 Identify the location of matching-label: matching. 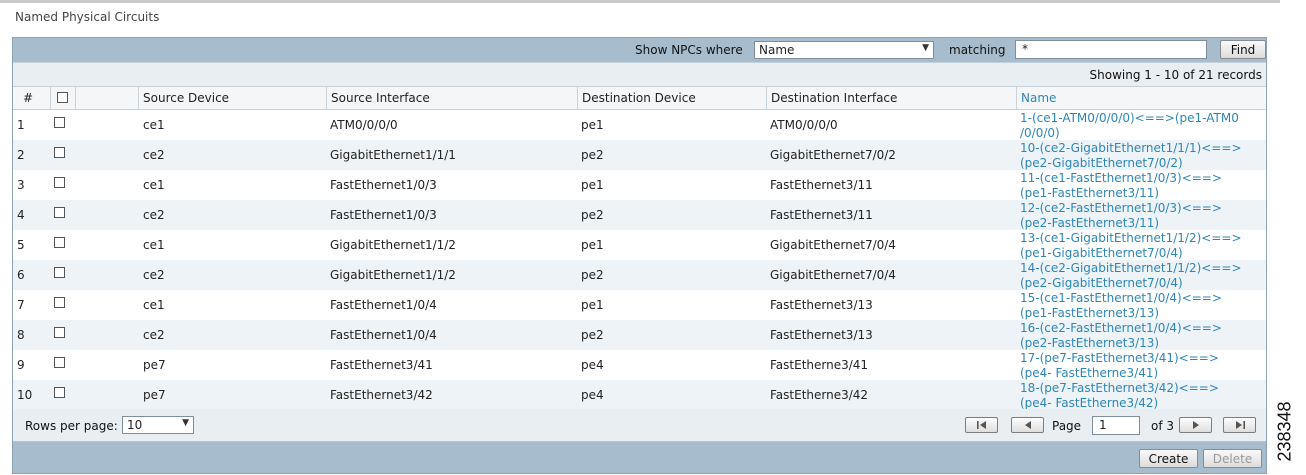
(977, 50).